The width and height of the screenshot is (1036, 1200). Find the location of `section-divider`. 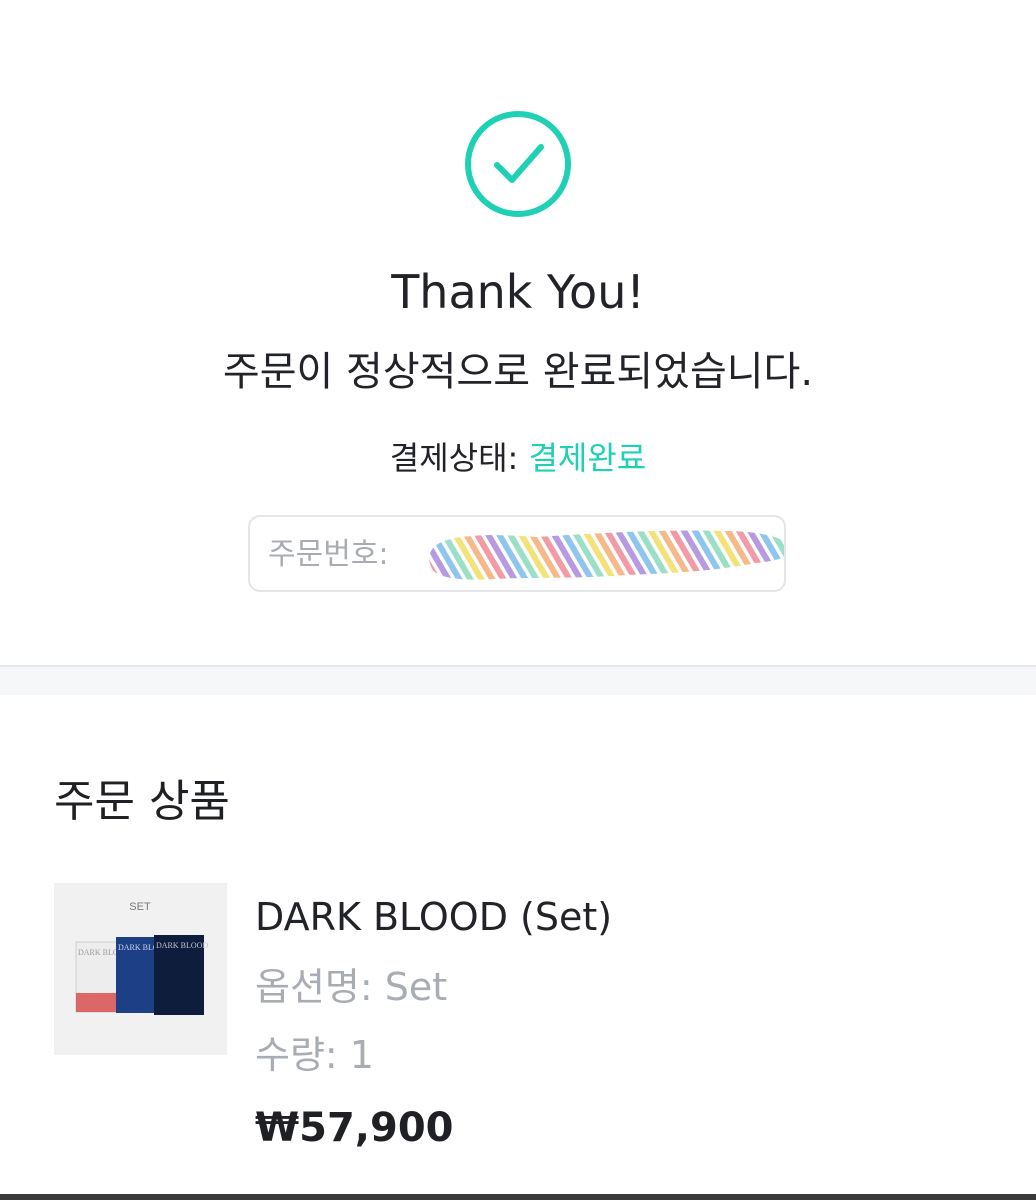

section-divider is located at coordinates (518, 680).